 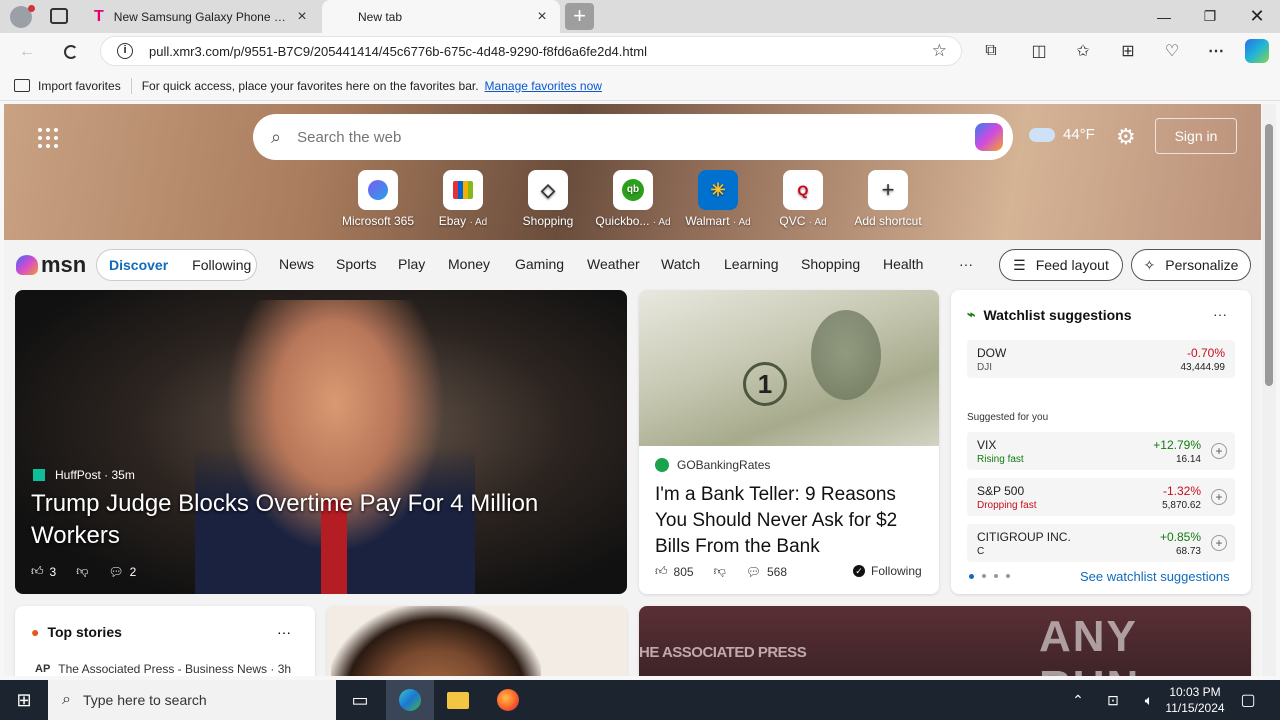 I want to click on sign-in-button: Sign in, so click(x=1196, y=136).